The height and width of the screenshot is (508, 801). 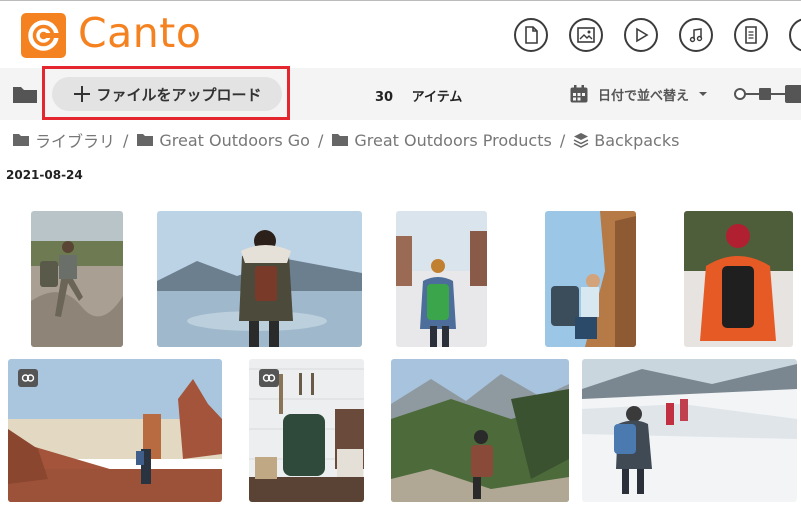 What do you see at coordinates (179, 94) in the screenshot?
I see `upload-file-label: ファイルをアップロード` at bounding box center [179, 94].